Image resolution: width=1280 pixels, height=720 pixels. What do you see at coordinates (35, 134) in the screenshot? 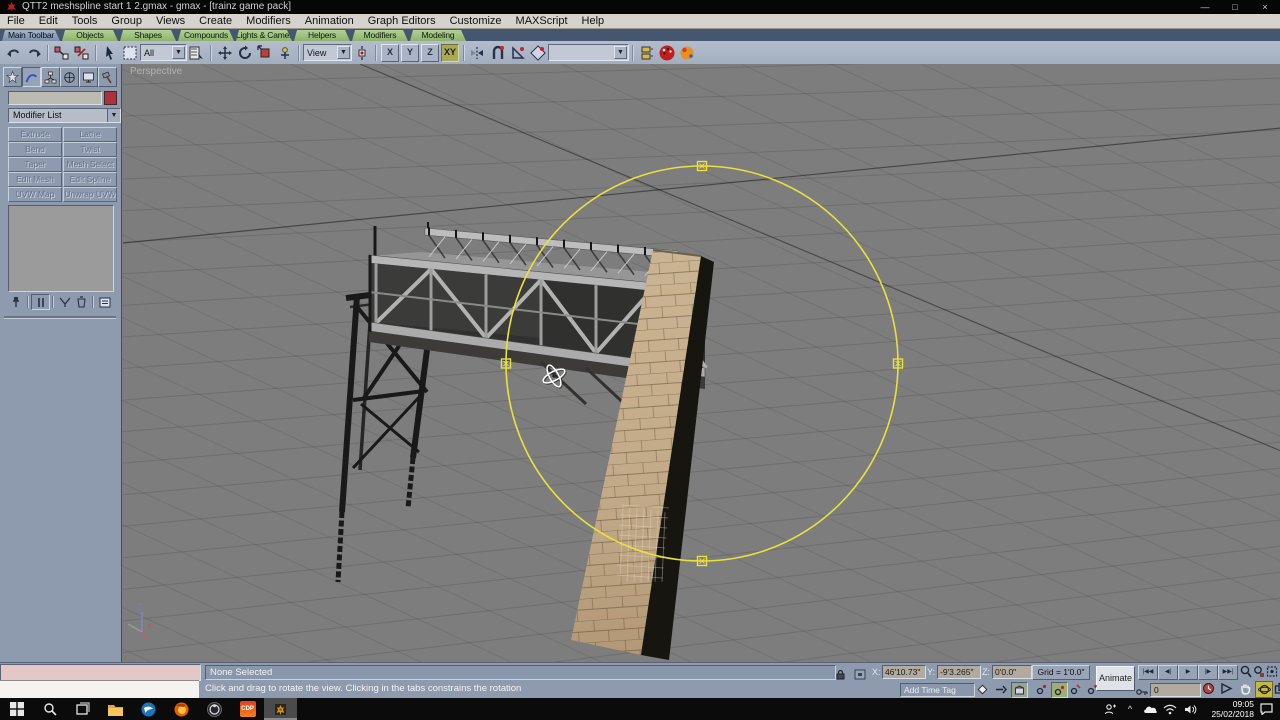
I see `modifier-button-extrude: Extrude` at bounding box center [35, 134].